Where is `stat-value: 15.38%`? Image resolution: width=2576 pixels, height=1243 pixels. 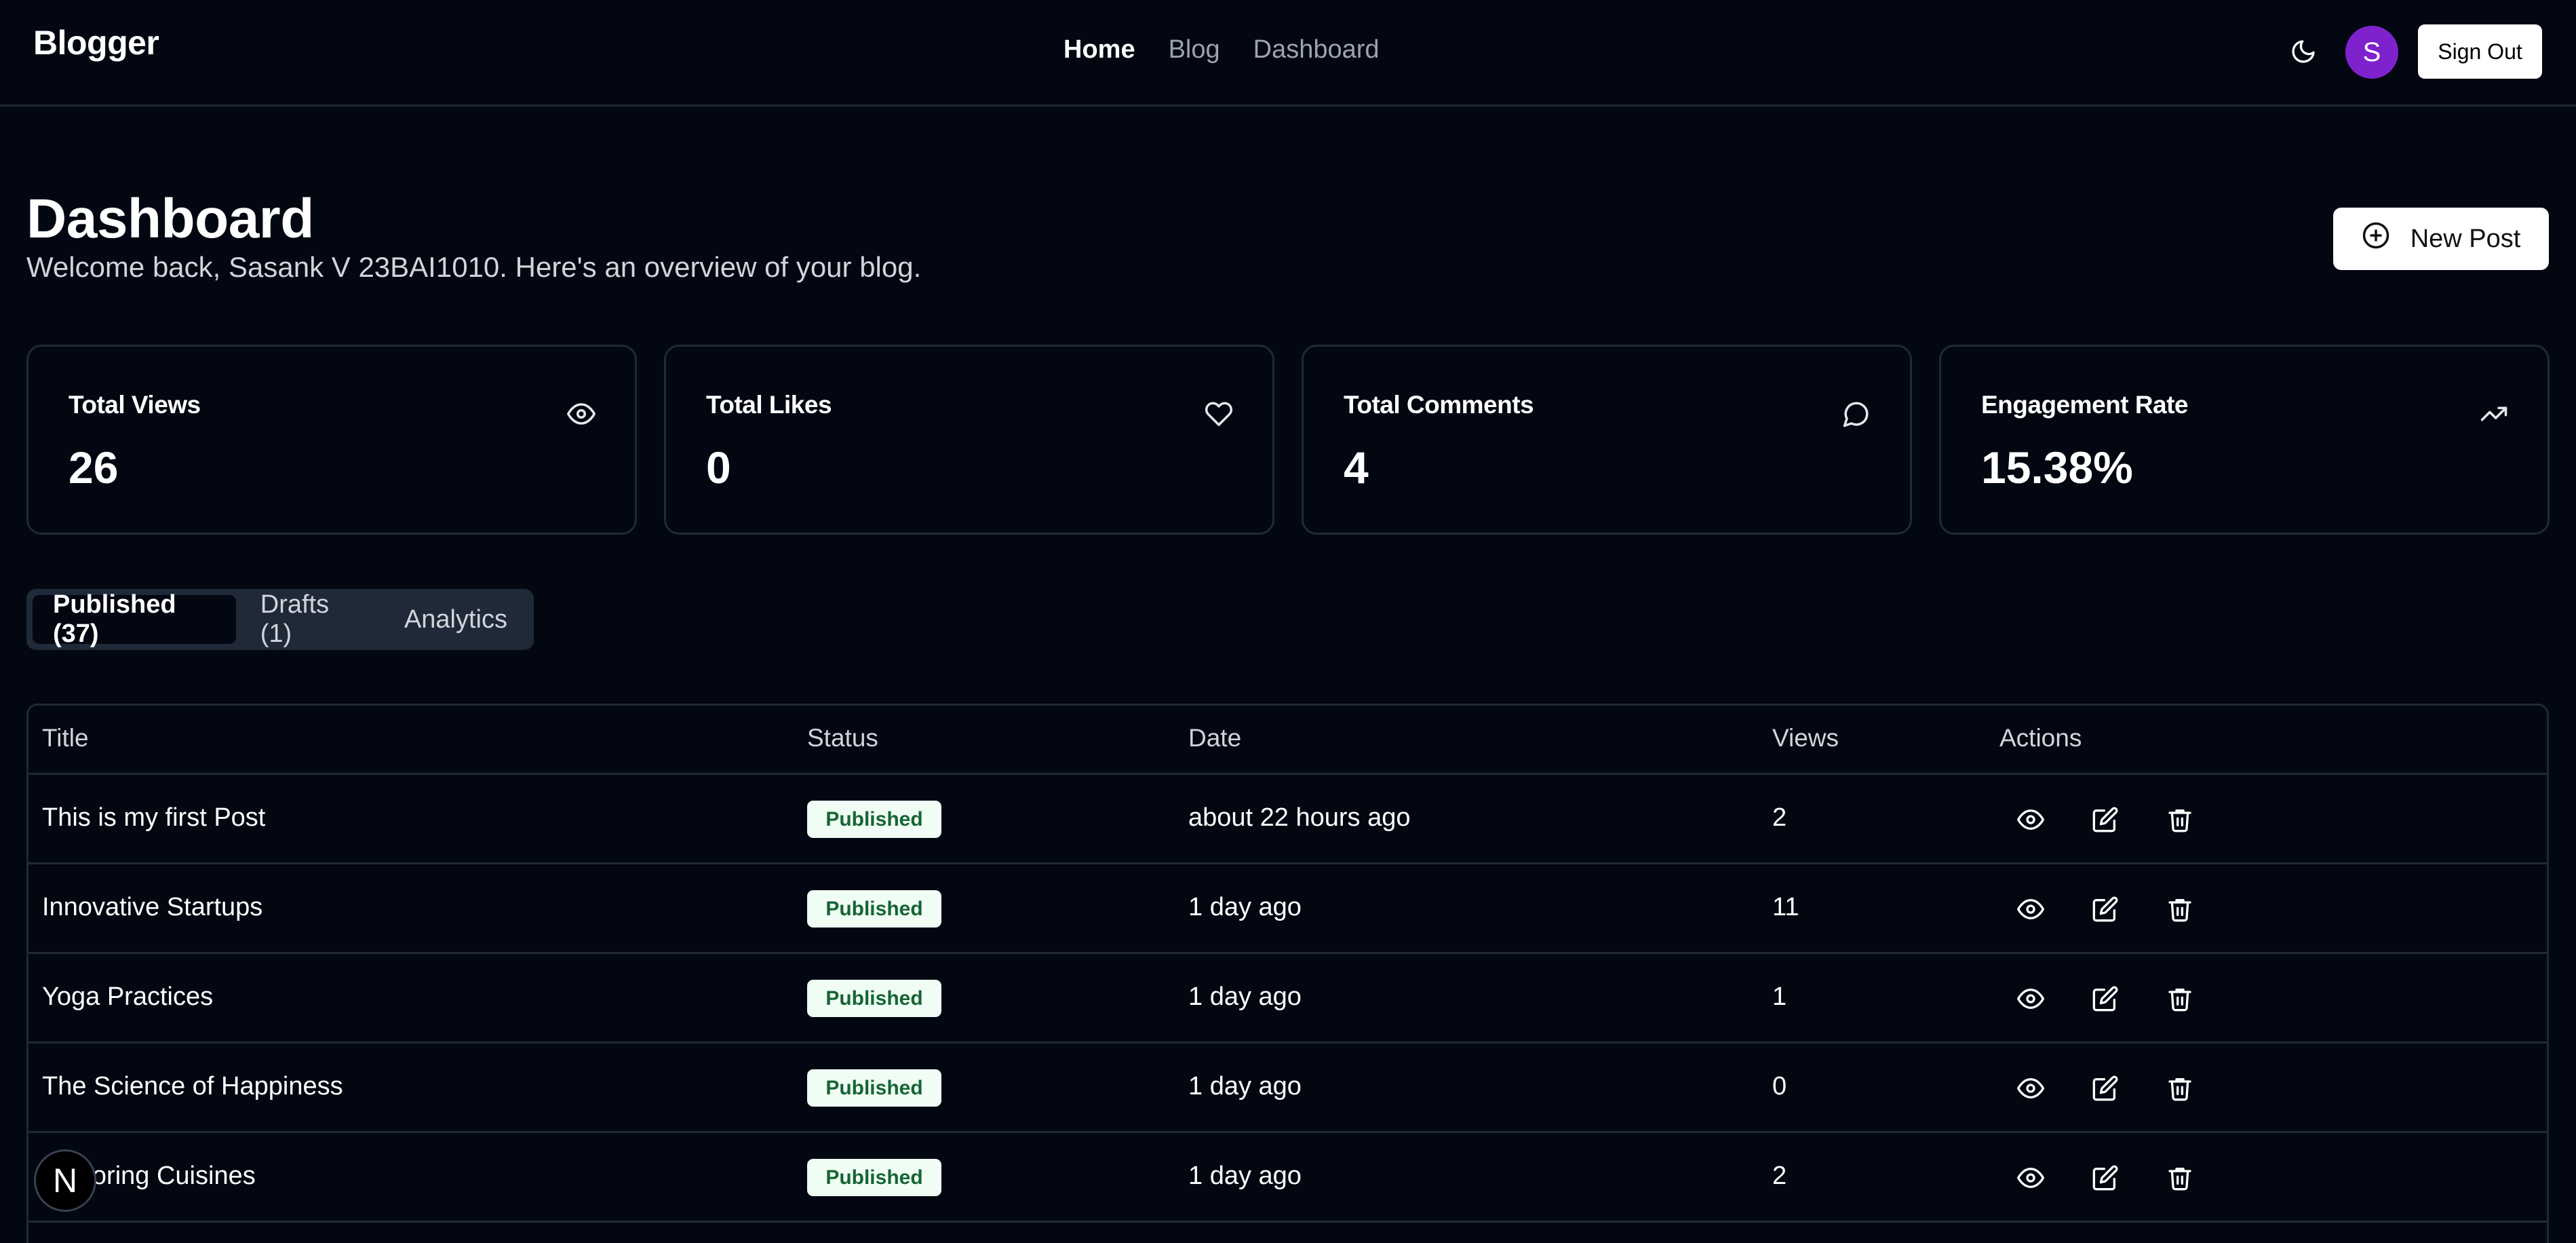 stat-value: 15.38% is located at coordinates (2057, 467).